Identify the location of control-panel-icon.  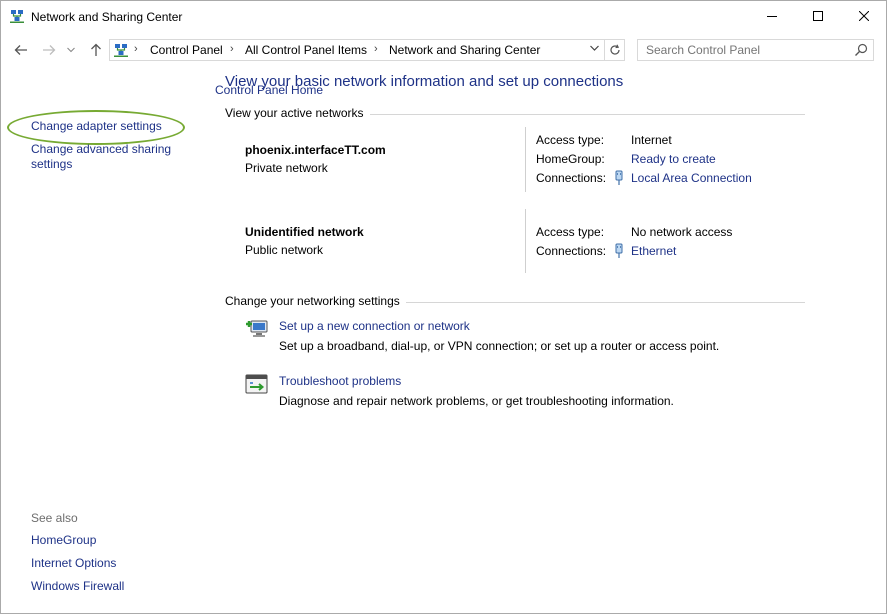
(121, 50).